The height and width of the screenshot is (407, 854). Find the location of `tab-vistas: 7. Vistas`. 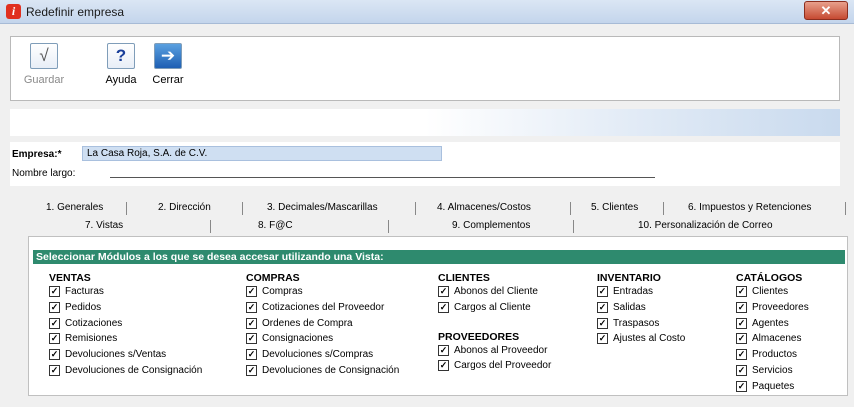

tab-vistas: 7. Vistas is located at coordinates (104, 225).